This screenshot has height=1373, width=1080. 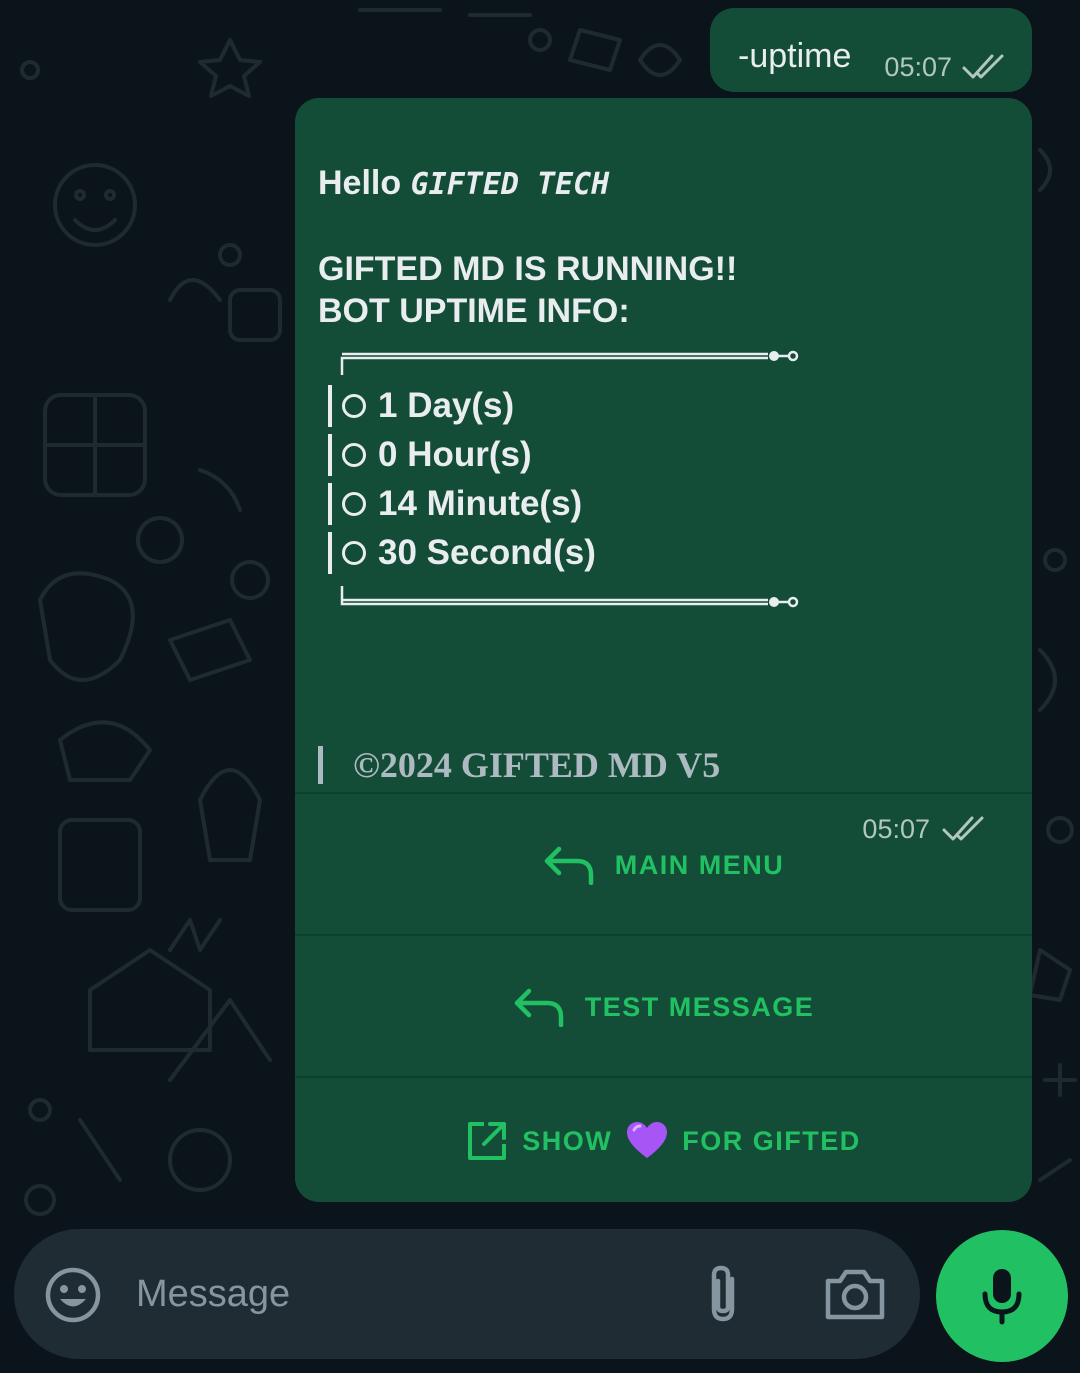 I want to click on message-input: Message, so click(x=213, y=1294).